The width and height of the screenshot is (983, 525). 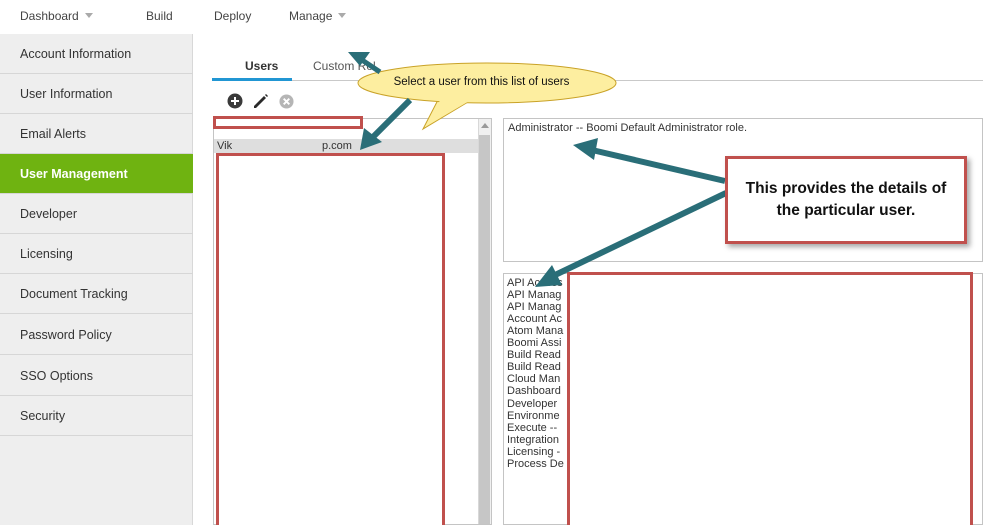 What do you see at coordinates (74, 173) in the screenshot?
I see `sidebar-item-label: User Management` at bounding box center [74, 173].